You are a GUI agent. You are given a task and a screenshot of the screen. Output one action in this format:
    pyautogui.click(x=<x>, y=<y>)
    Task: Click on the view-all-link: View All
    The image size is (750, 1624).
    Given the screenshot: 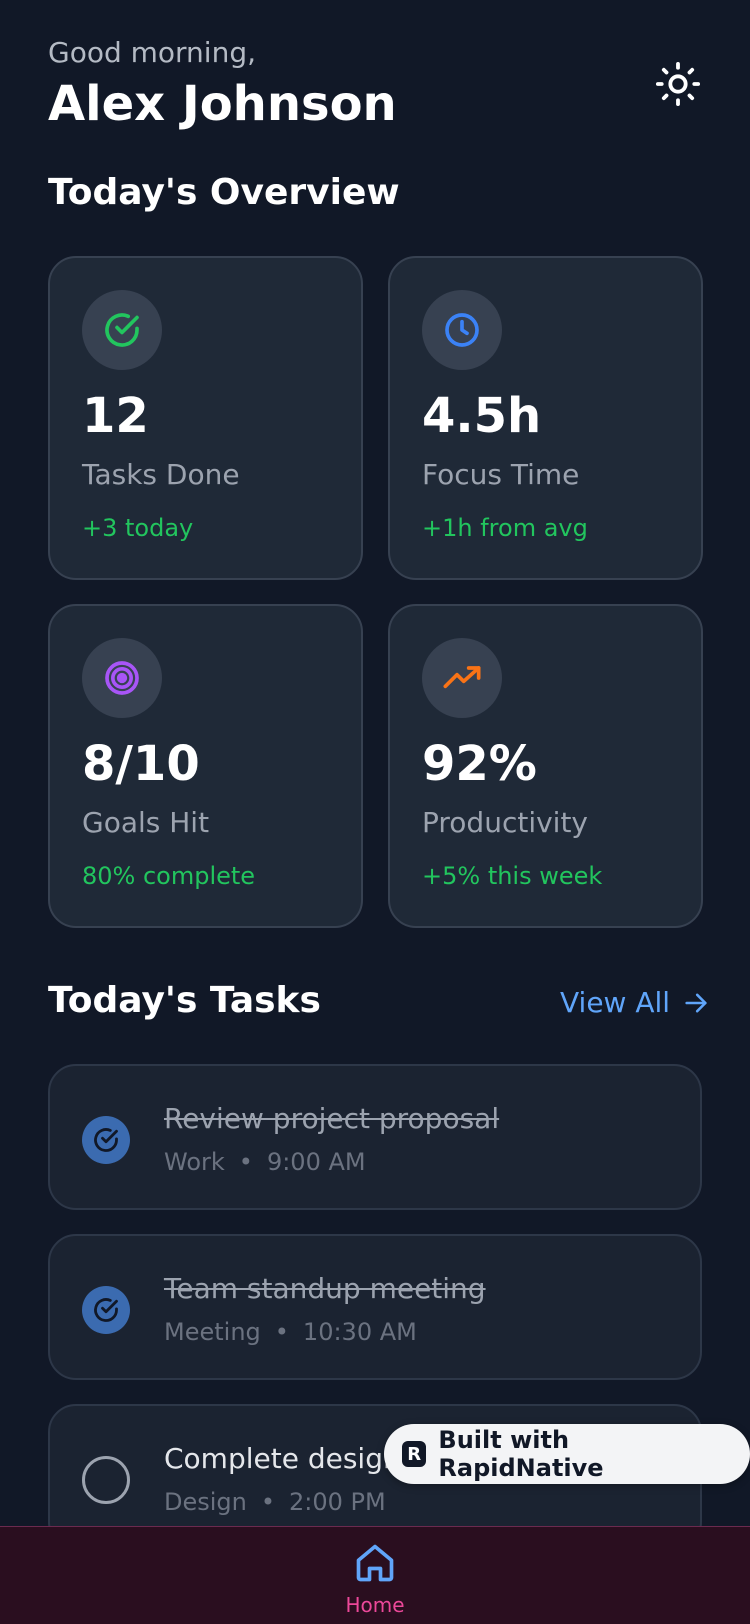 What is the action you would take?
    pyautogui.click(x=635, y=1002)
    